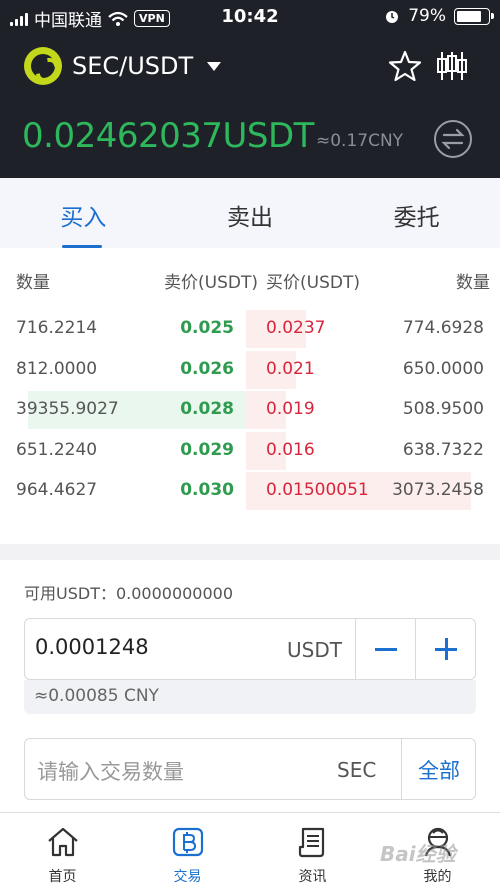  What do you see at coordinates (110, 771) in the screenshot?
I see `quantity-input: 请输入交易数量` at bounding box center [110, 771].